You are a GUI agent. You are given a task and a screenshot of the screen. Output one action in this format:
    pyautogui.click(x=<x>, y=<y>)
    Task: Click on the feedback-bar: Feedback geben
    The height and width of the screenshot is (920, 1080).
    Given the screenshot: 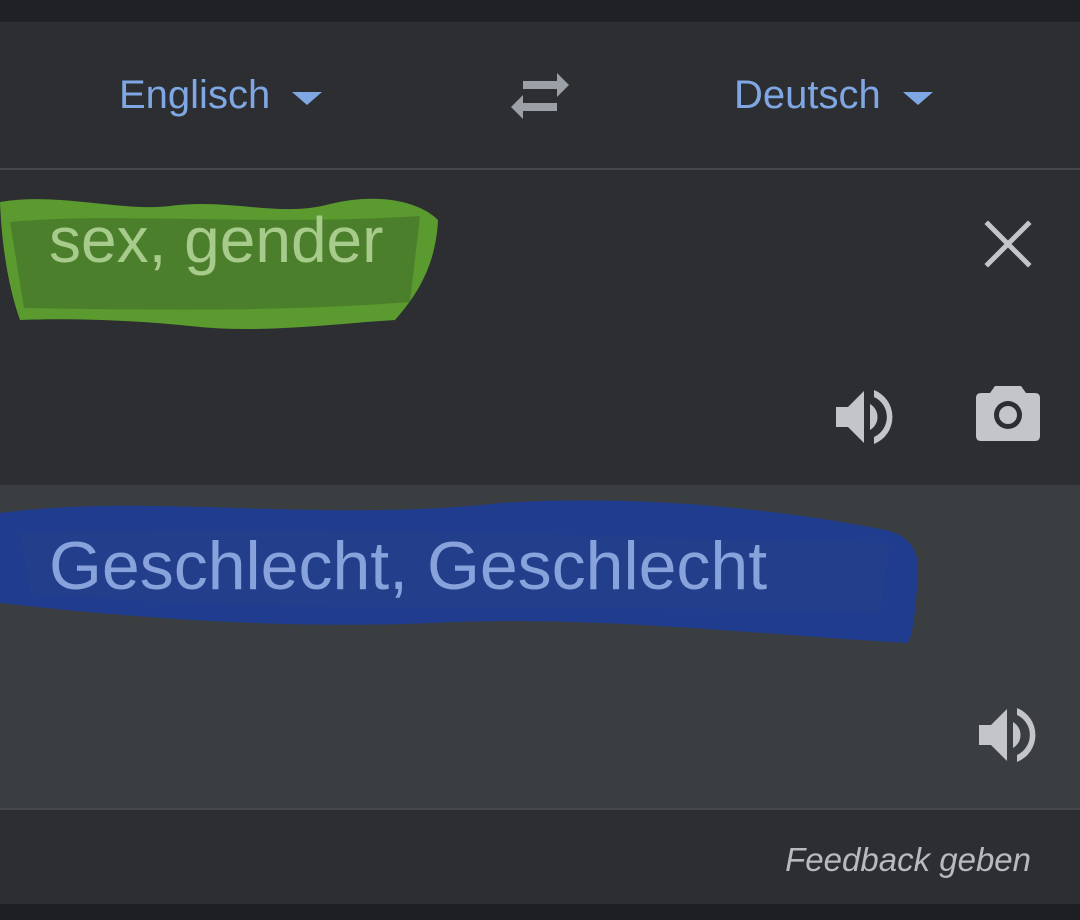 What is the action you would take?
    pyautogui.click(x=540, y=857)
    